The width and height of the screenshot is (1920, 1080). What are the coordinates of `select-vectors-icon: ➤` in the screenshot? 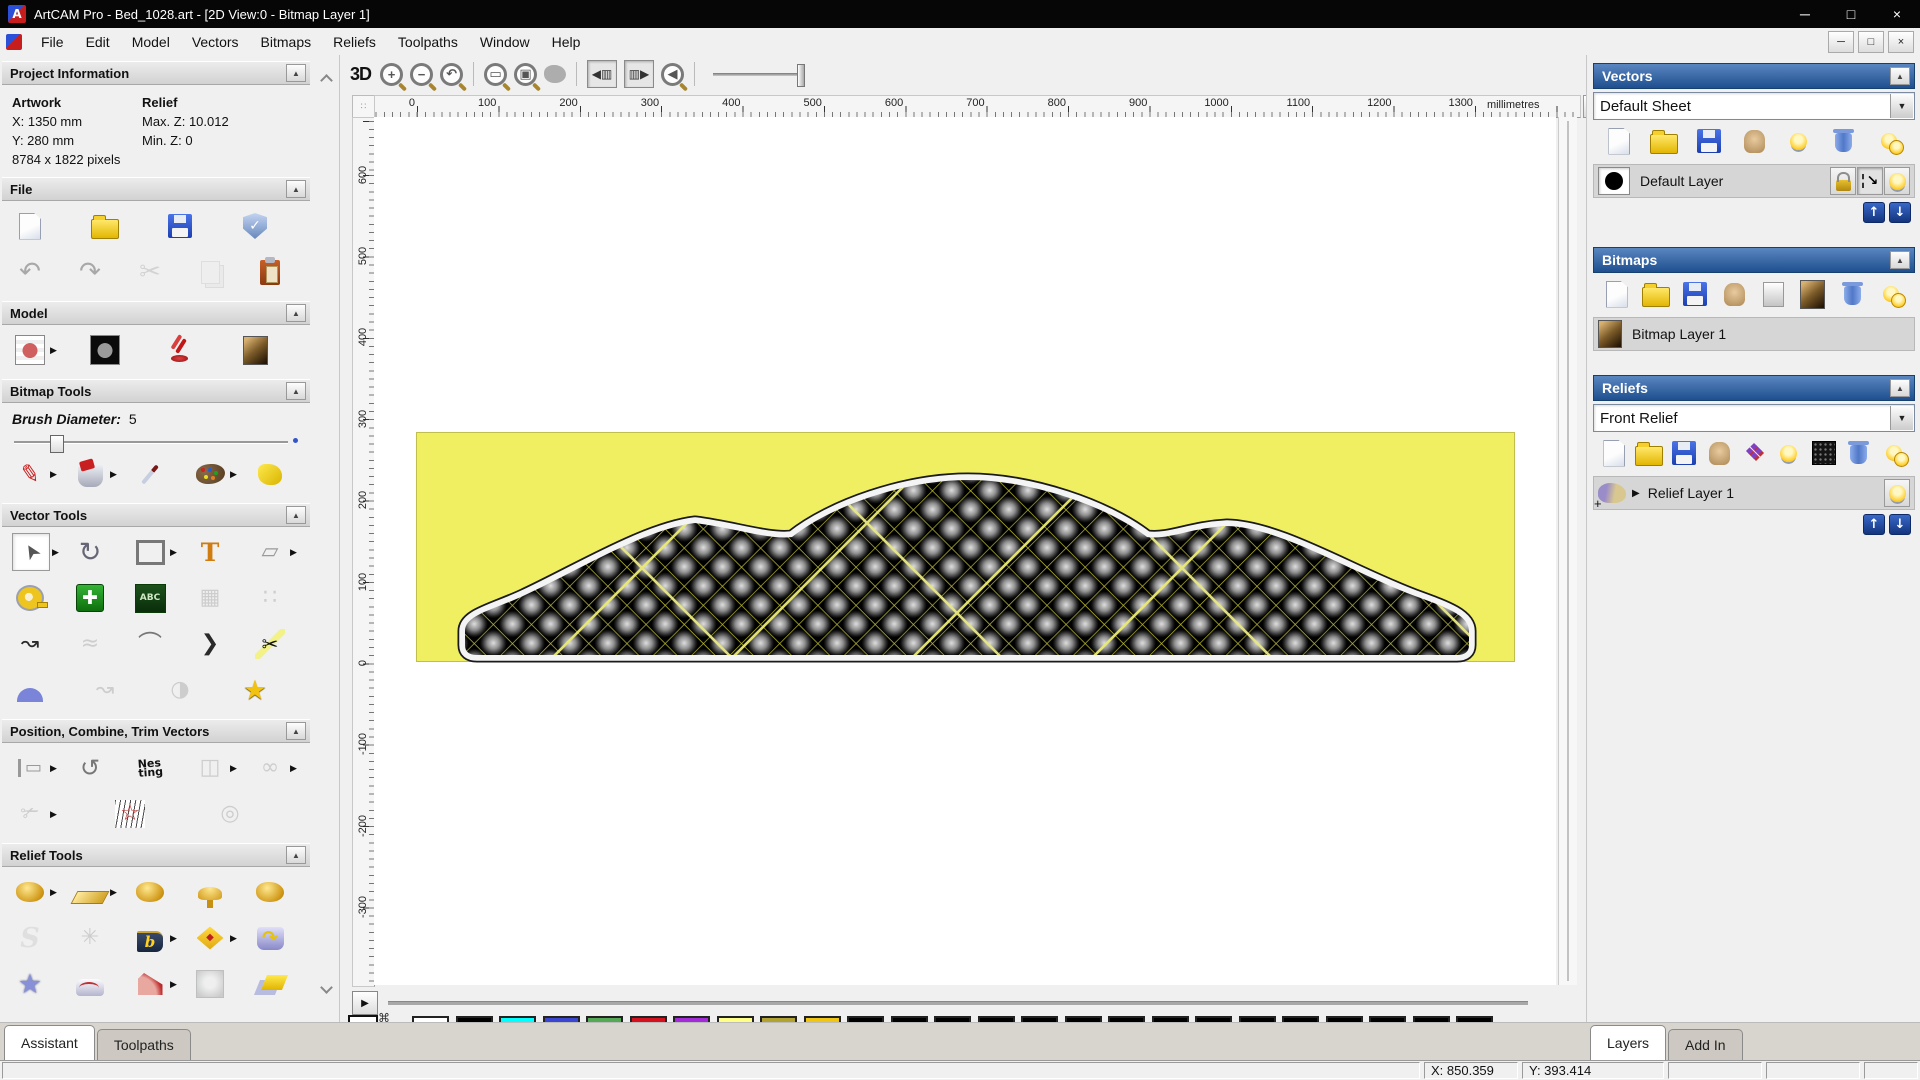 It's located at (31, 552).